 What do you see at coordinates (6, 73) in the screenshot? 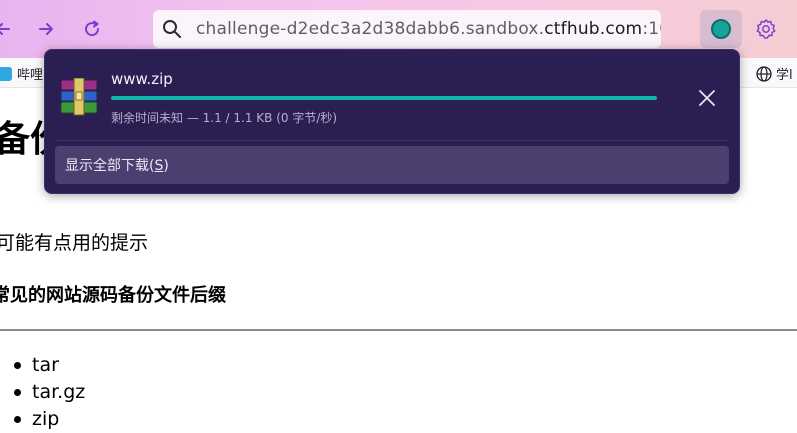
I see `bilibili-icon` at bounding box center [6, 73].